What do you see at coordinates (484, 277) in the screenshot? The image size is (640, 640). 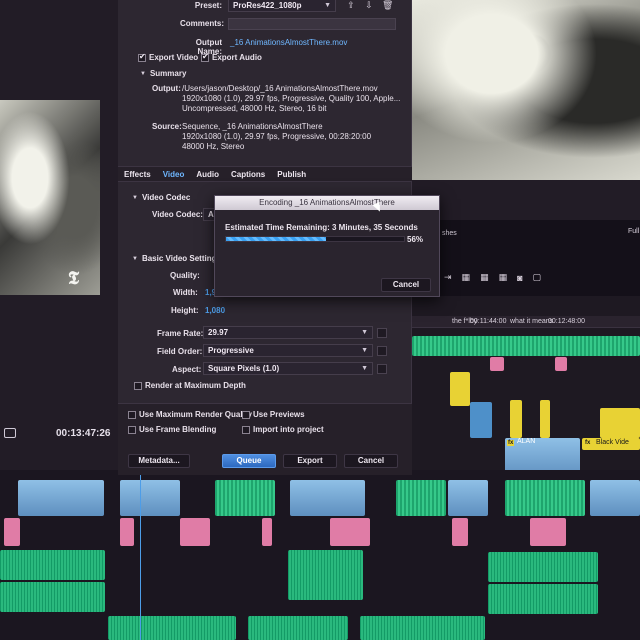 I see `lift-icon: ▦` at bounding box center [484, 277].